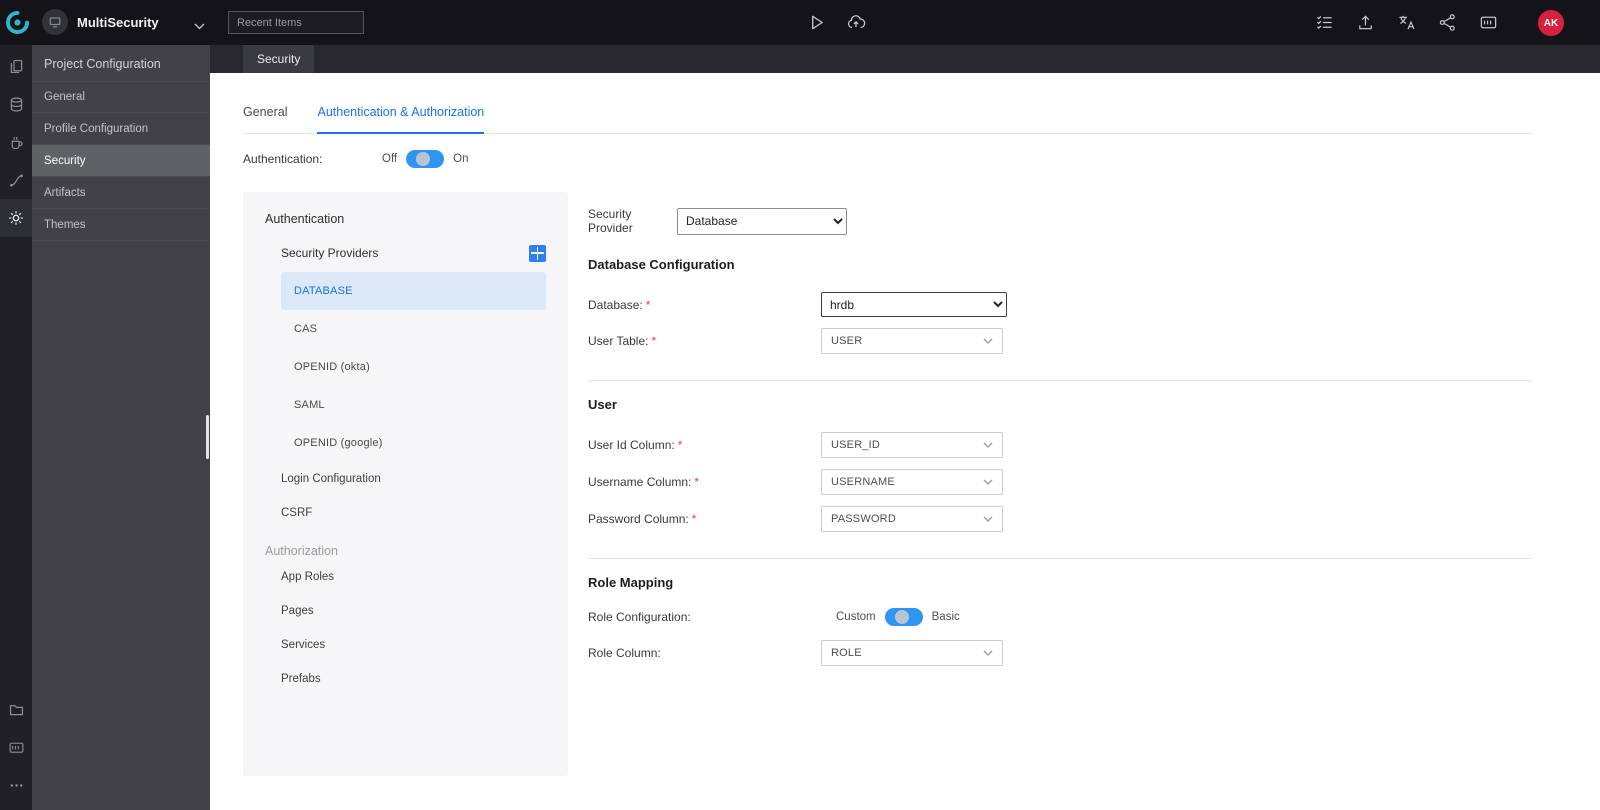 The image size is (1600, 810). What do you see at coordinates (100, 22) in the screenshot?
I see `project-selector: MultiSecurity` at bounding box center [100, 22].